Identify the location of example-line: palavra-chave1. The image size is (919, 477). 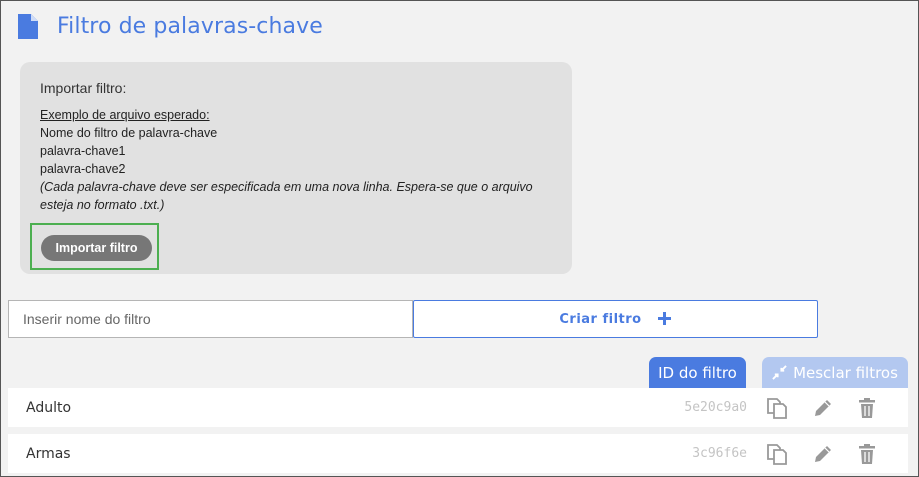
(83, 151).